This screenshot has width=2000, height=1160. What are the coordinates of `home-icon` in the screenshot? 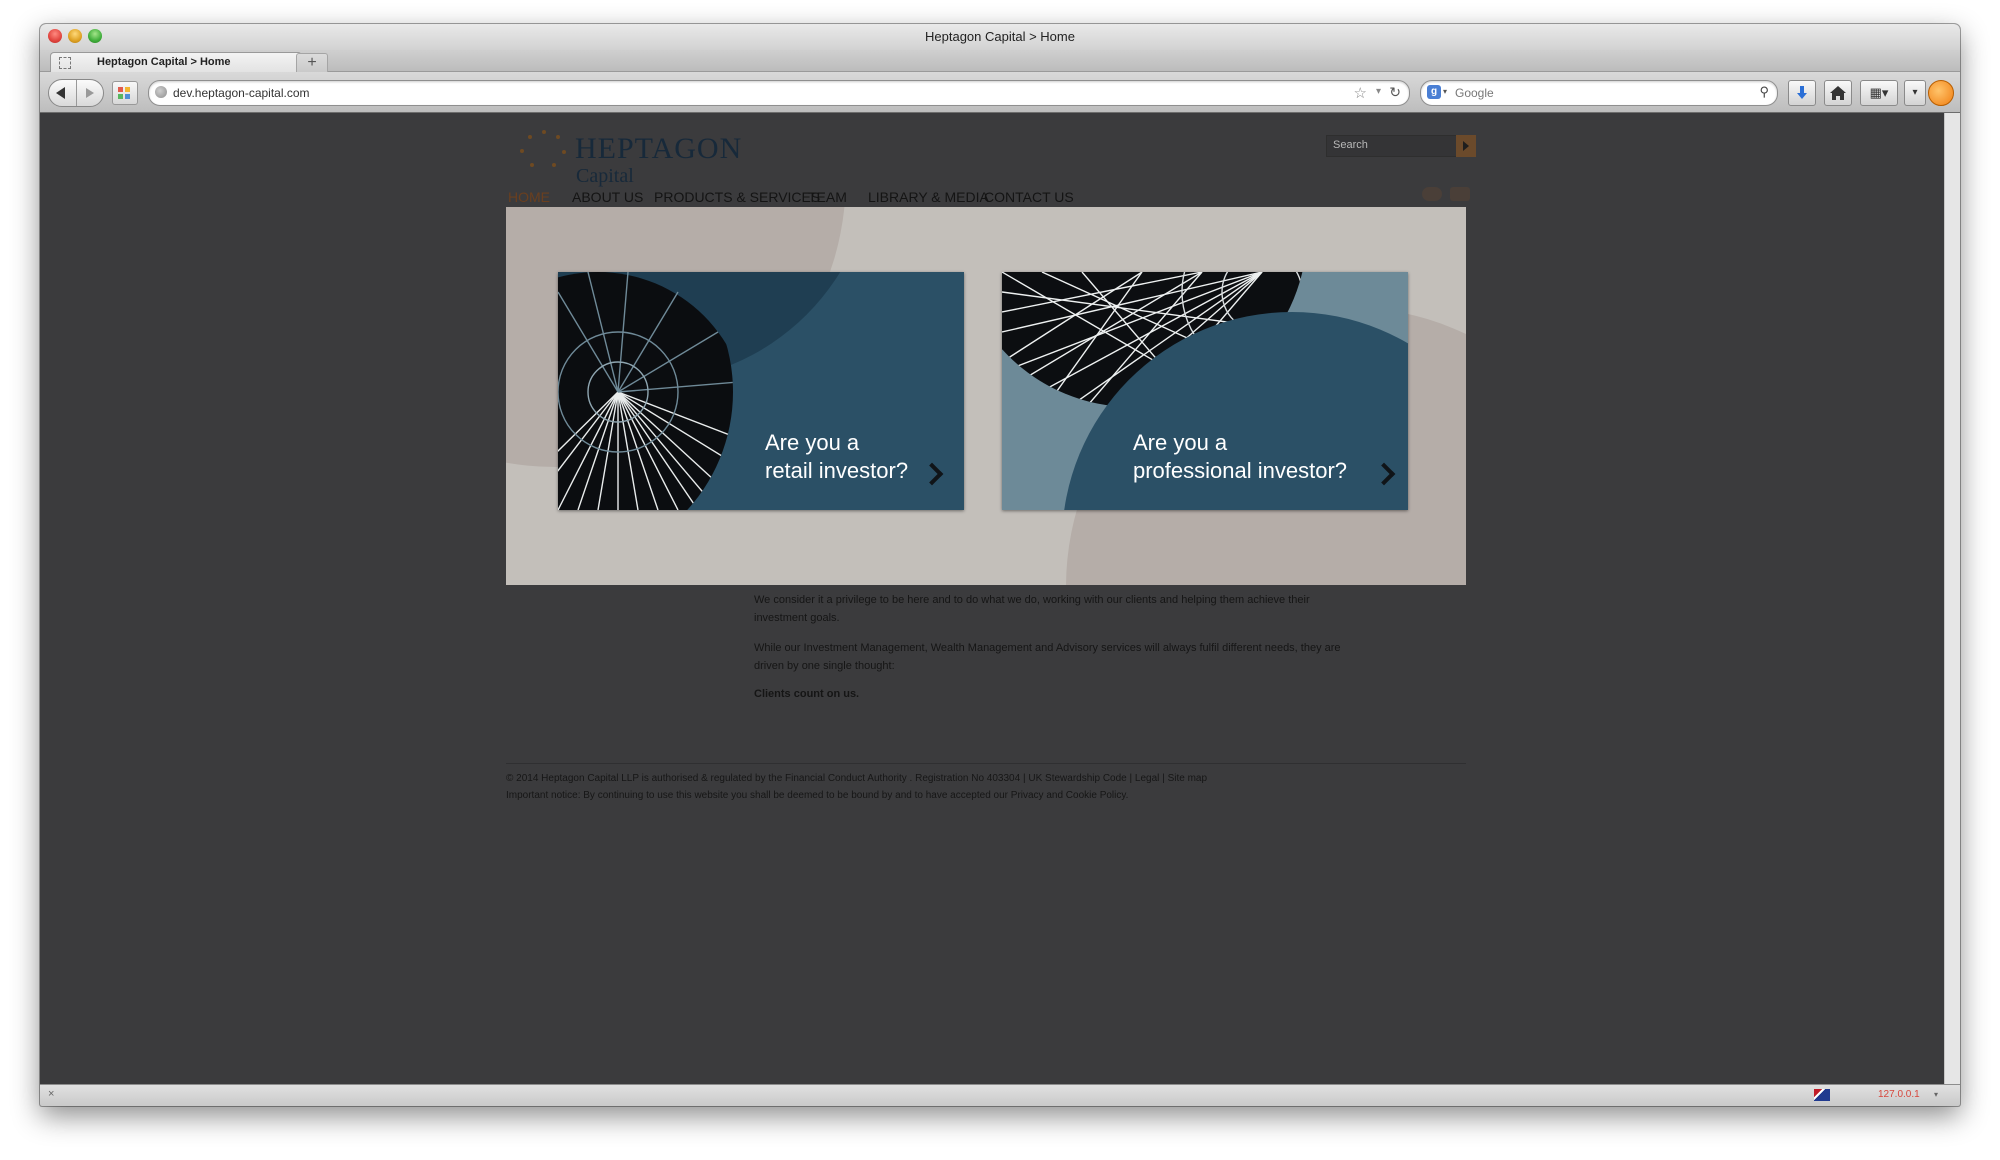 It's located at (1838, 93).